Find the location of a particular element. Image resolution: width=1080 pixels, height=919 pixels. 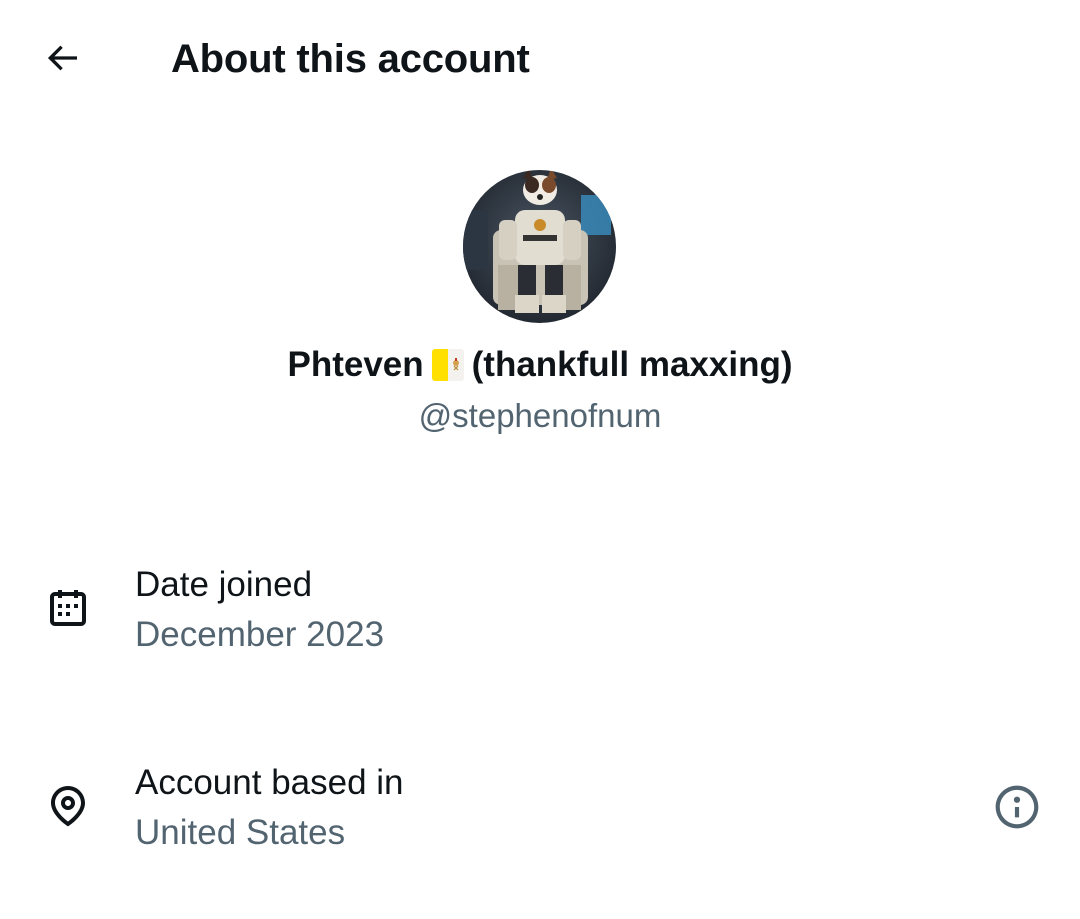

display-name-main: Phteven is located at coordinates (355, 364).